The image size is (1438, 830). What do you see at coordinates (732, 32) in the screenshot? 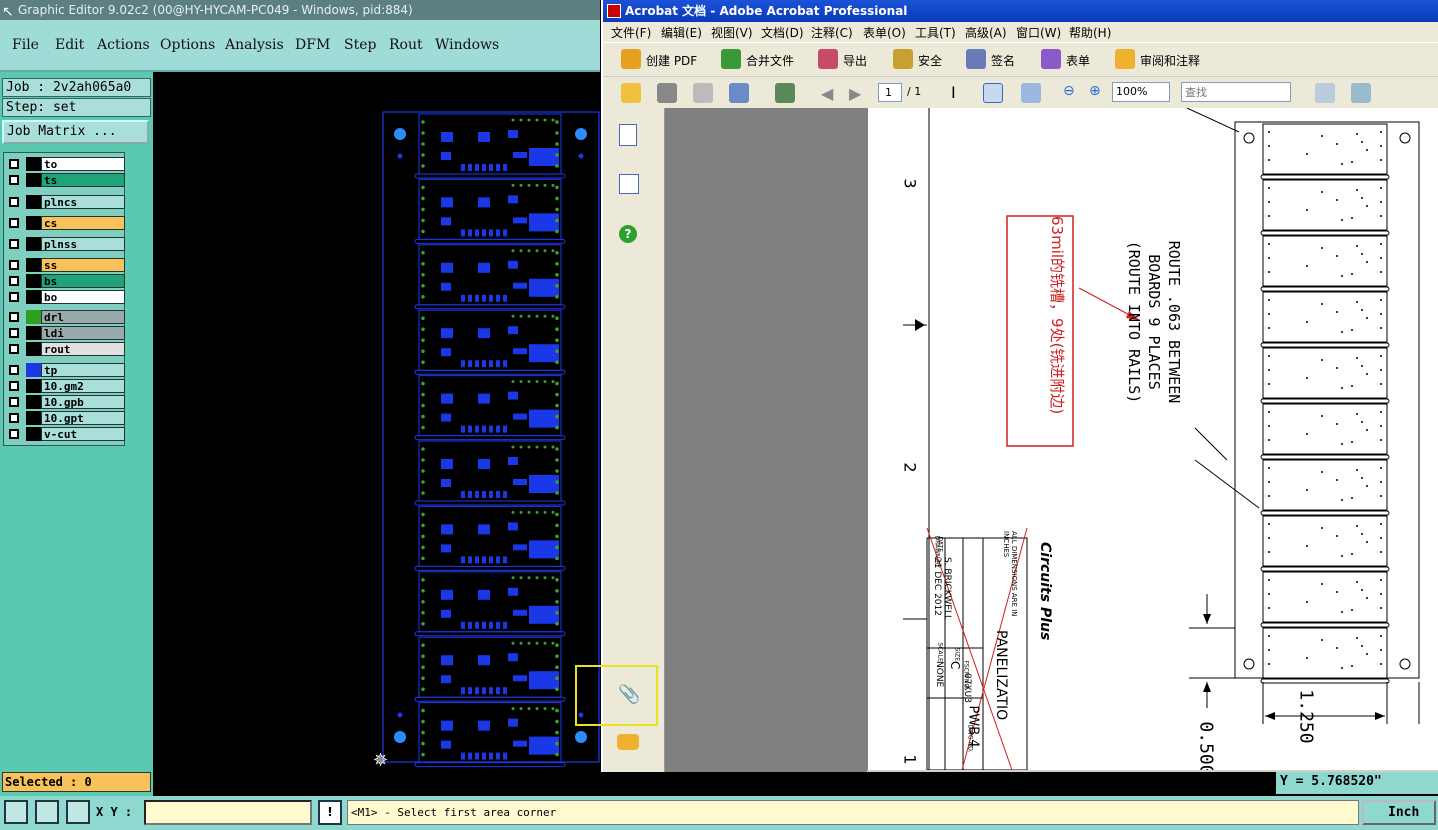
I see `acro-menu-view: 视图(V)` at bounding box center [732, 32].